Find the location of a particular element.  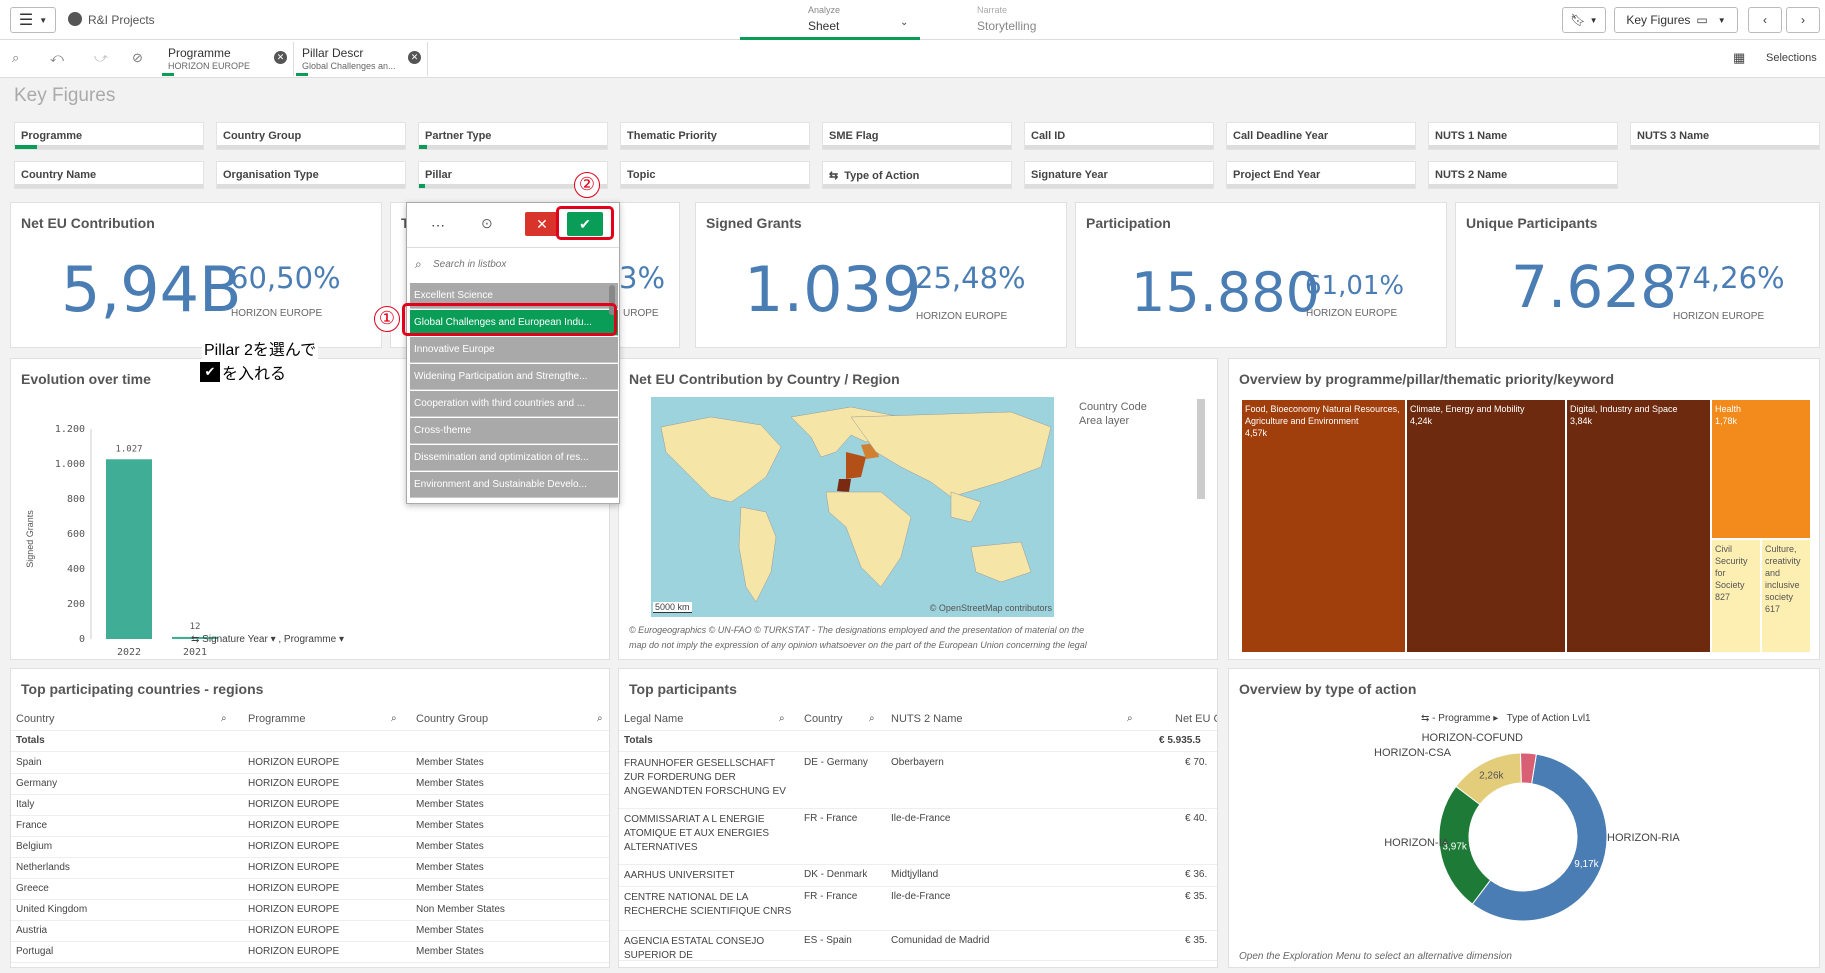

filter-partner-type: Partner Type is located at coordinates (513, 136).